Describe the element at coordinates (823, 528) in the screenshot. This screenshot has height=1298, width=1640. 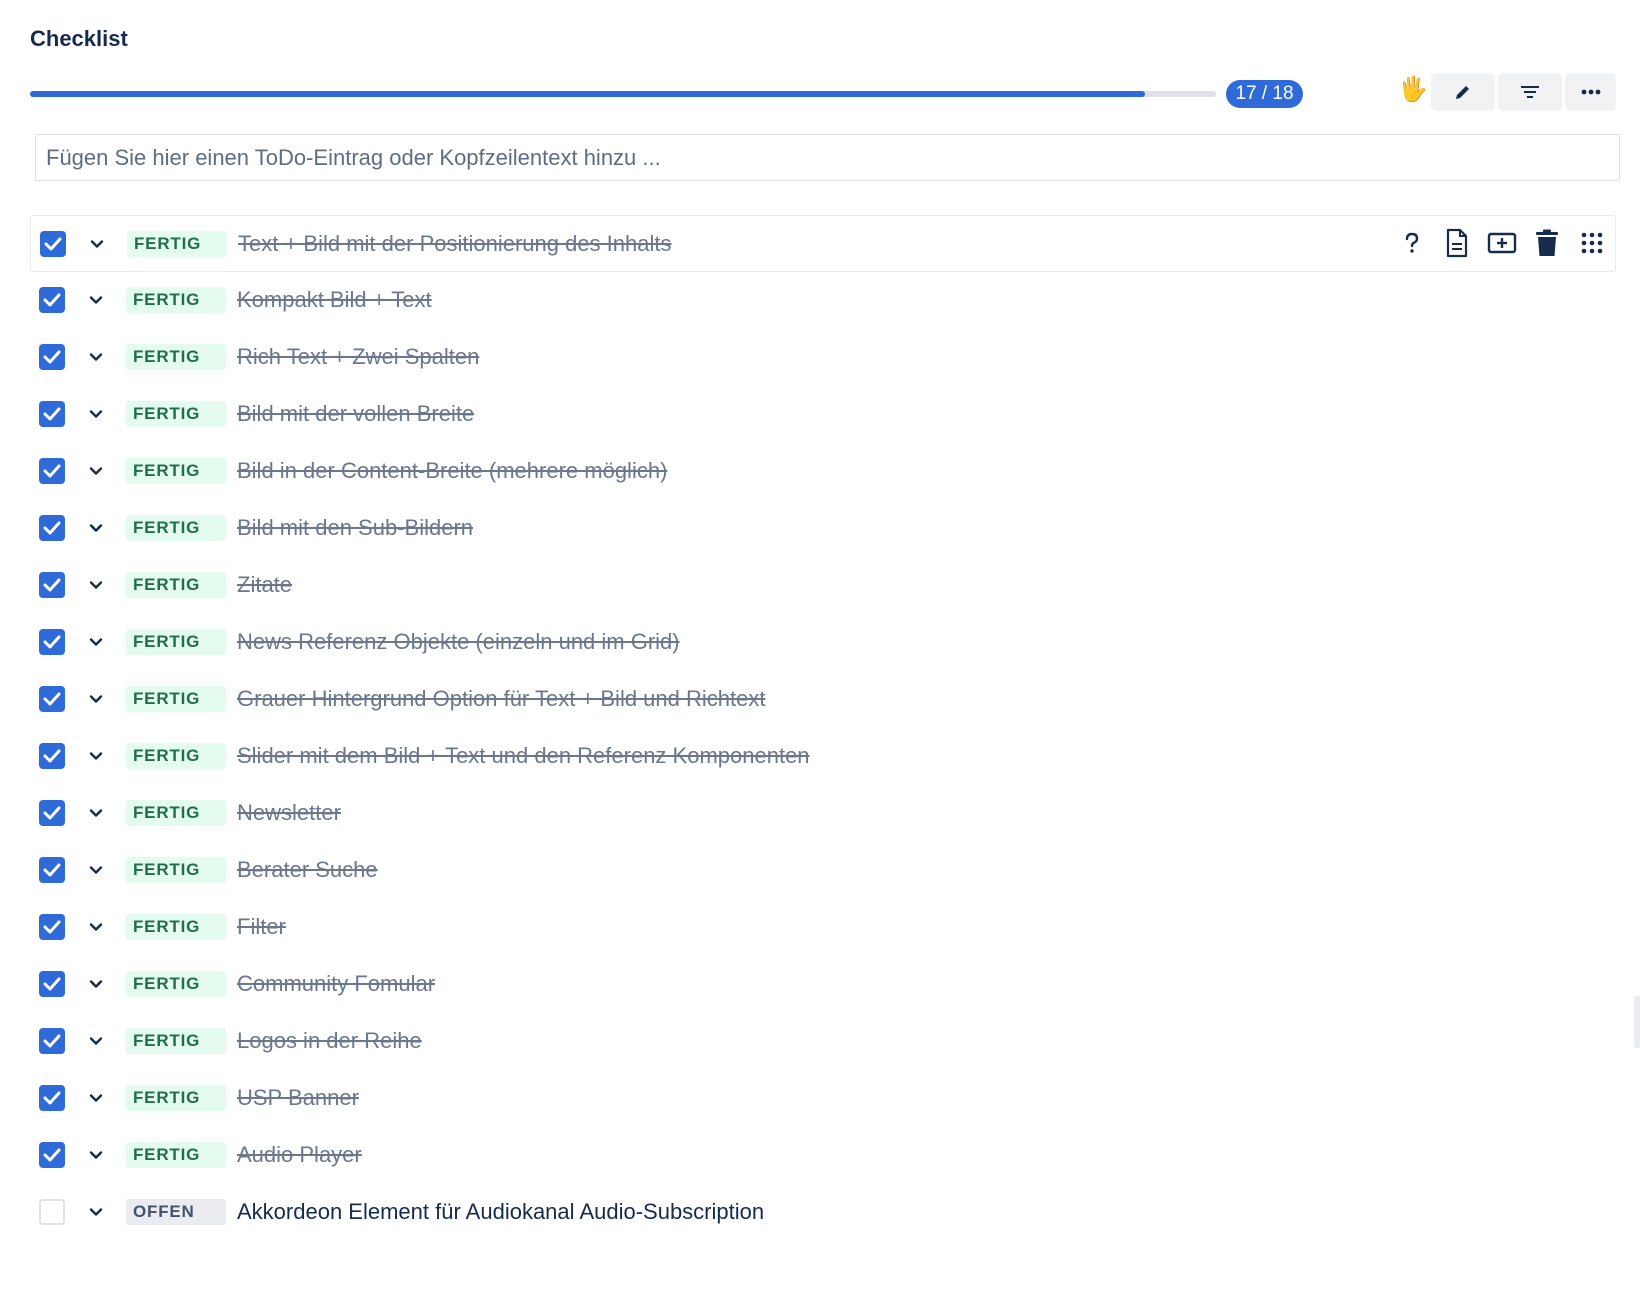
I see `checklist-item: FERTIG Bild mit den Sub-Bildern` at that location.